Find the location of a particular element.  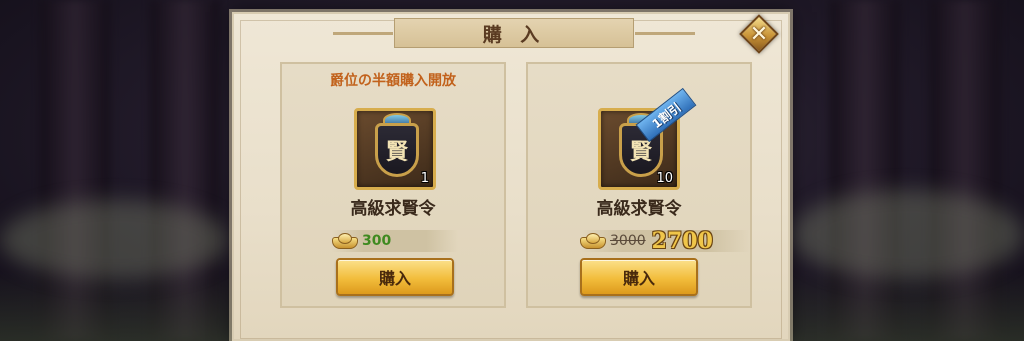

title-banner: 購 入 is located at coordinates (514, 33).